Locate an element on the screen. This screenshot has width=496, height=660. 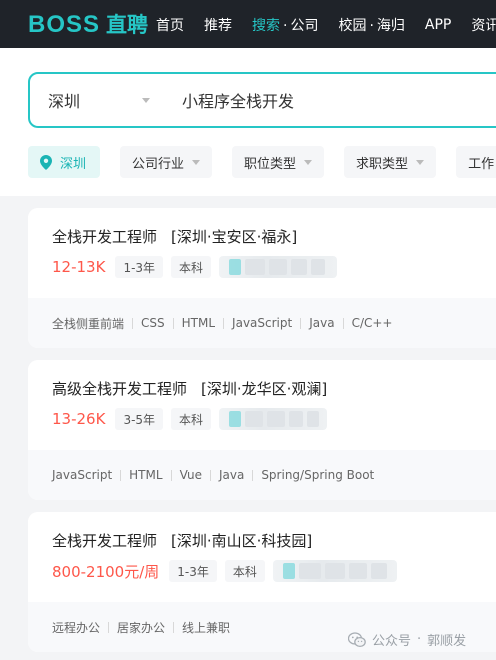
job-title: 全栈开发工程师 is located at coordinates (105, 541).